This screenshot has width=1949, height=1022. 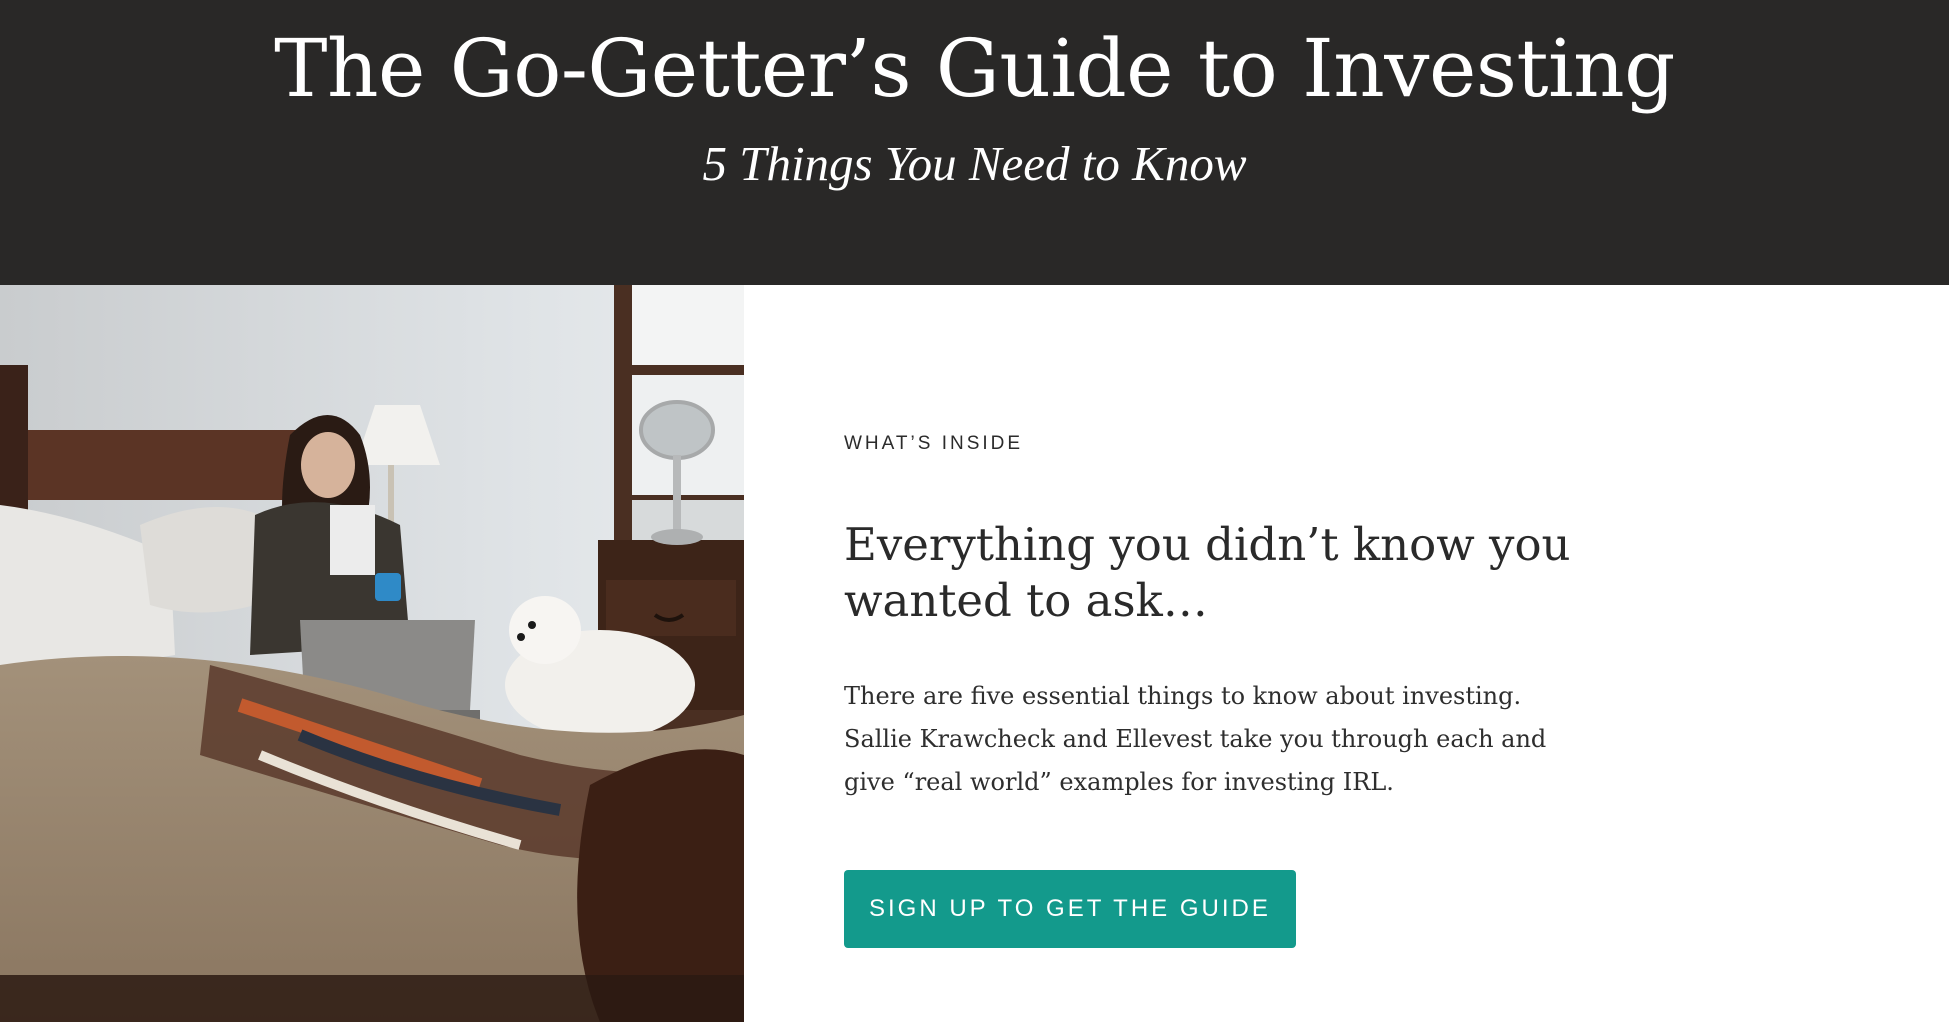 What do you see at coordinates (1070, 909) in the screenshot?
I see `sign-up-button: SIGN UP TO GET THE GUIDE` at bounding box center [1070, 909].